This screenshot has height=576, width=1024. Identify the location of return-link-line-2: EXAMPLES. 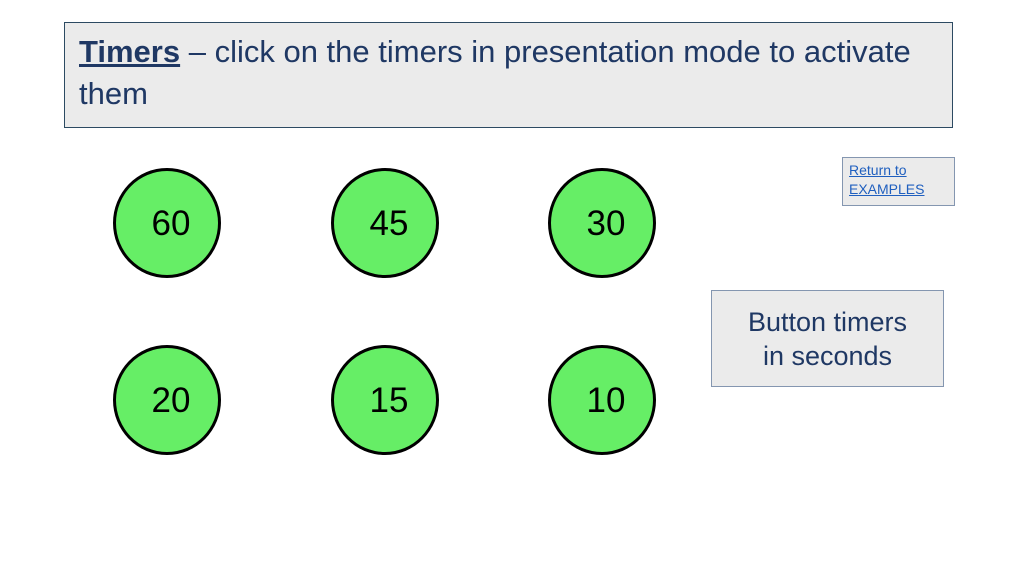
(901, 189).